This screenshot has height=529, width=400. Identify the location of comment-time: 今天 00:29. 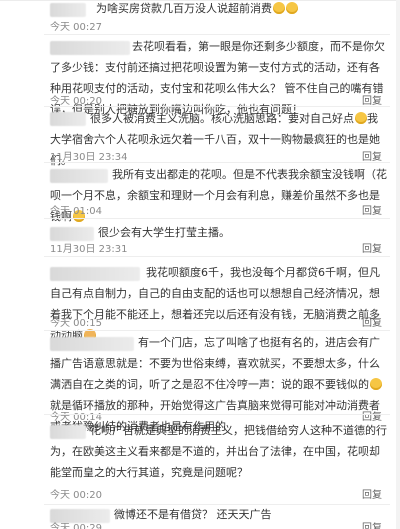
(76, 526).